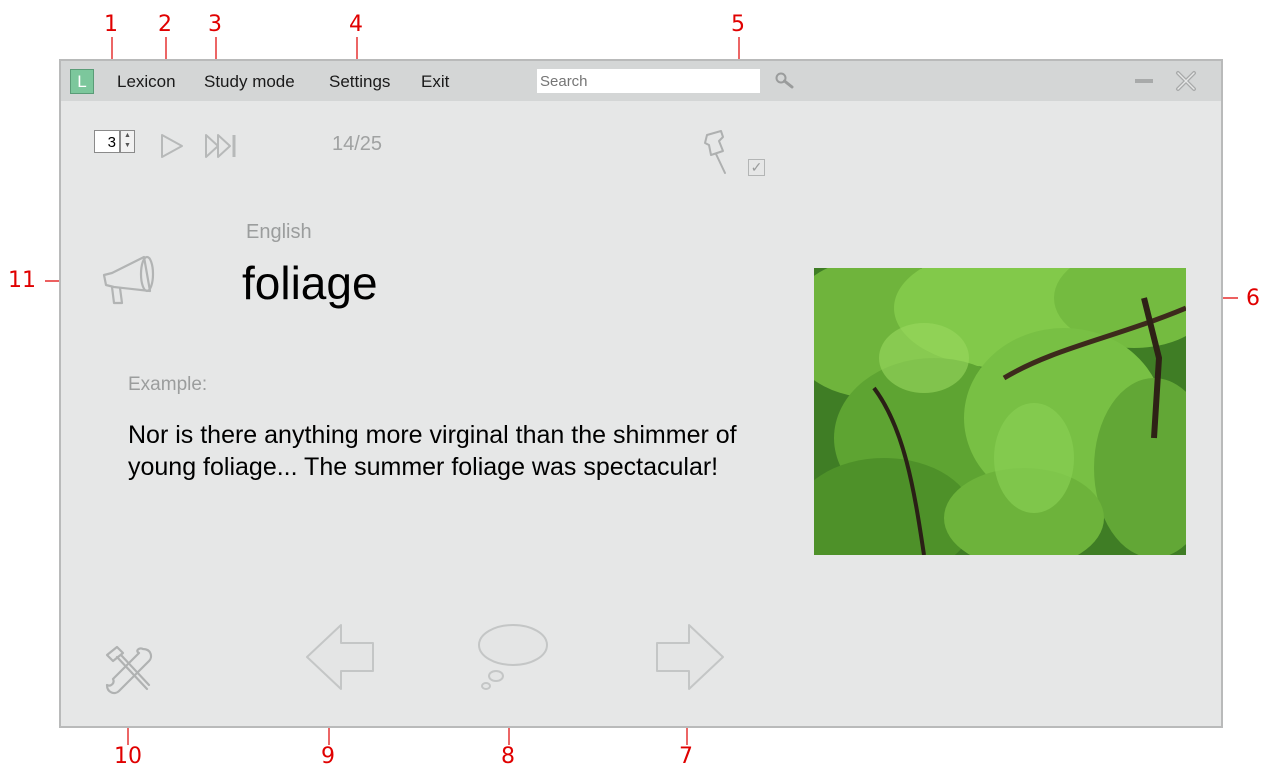 The width and height of the screenshot is (1269, 770). Describe the element at coordinates (508, 756) in the screenshot. I see `callout-8: 8` at that location.